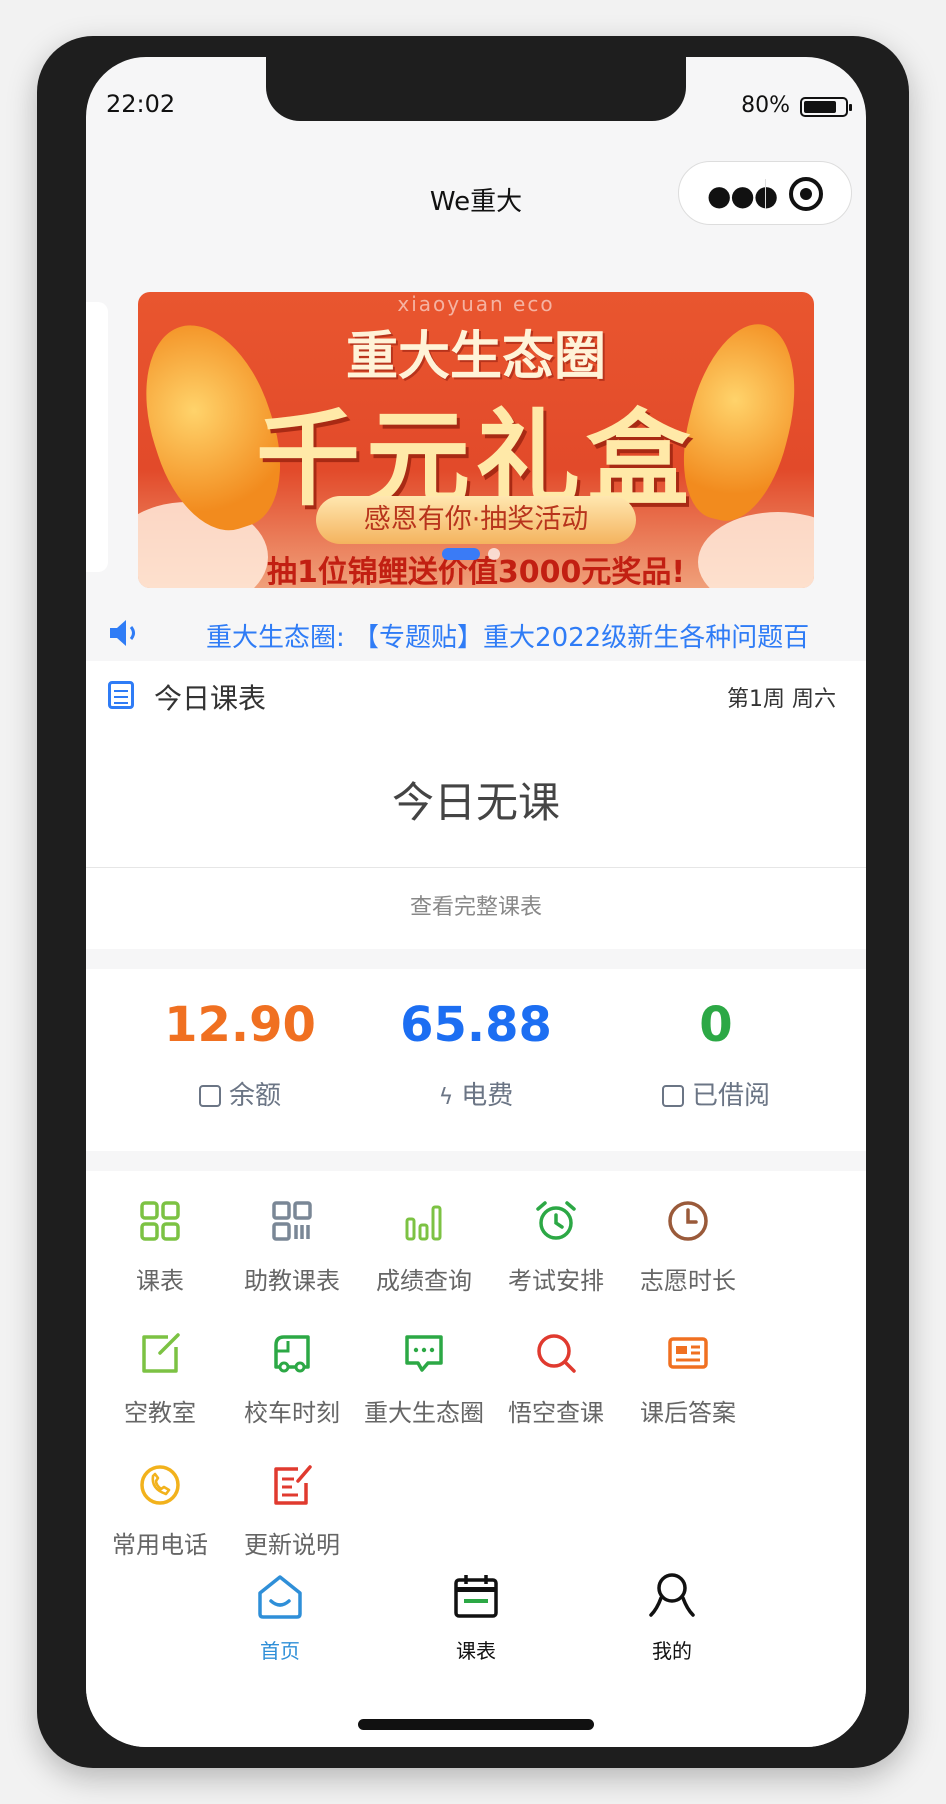 This screenshot has height=1804, width=946. Describe the element at coordinates (716, 1054) in the screenshot. I see `stat-borrowed: 0 已借阅` at that location.